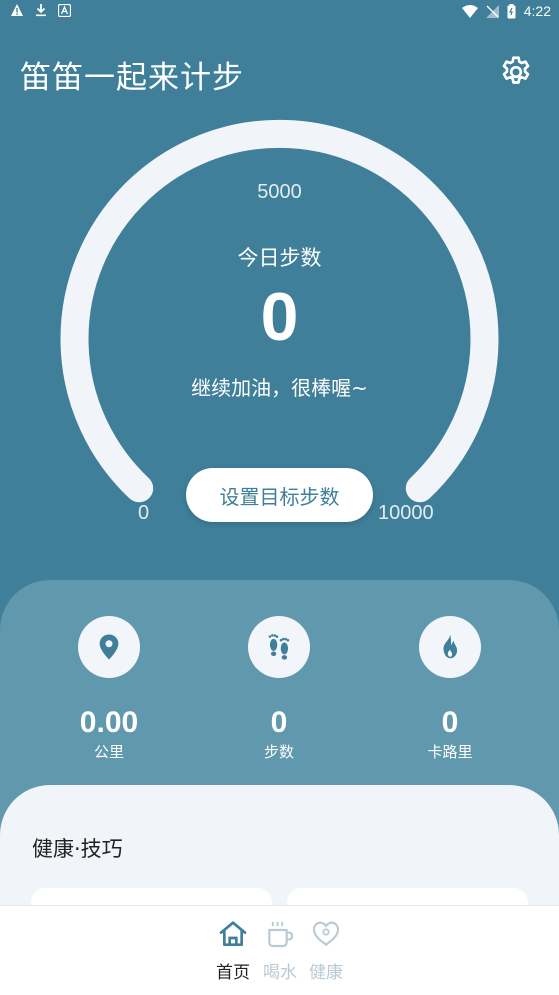 This screenshot has height=995, width=559. Describe the element at coordinates (17, 10) in the screenshot. I see `warning-icon` at that location.